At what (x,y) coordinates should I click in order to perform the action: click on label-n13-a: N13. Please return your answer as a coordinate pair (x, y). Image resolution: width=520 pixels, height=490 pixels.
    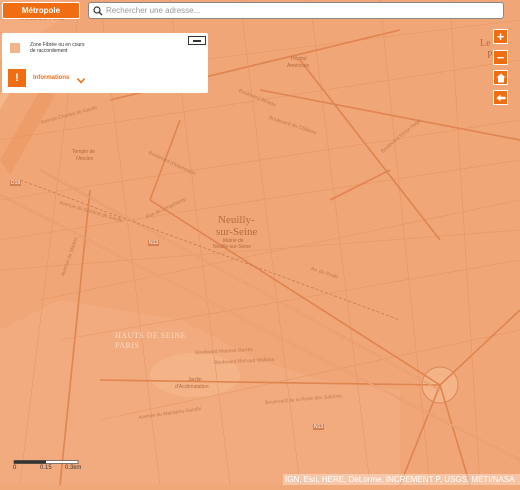
    Looking at the image, I should click on (154, 243).